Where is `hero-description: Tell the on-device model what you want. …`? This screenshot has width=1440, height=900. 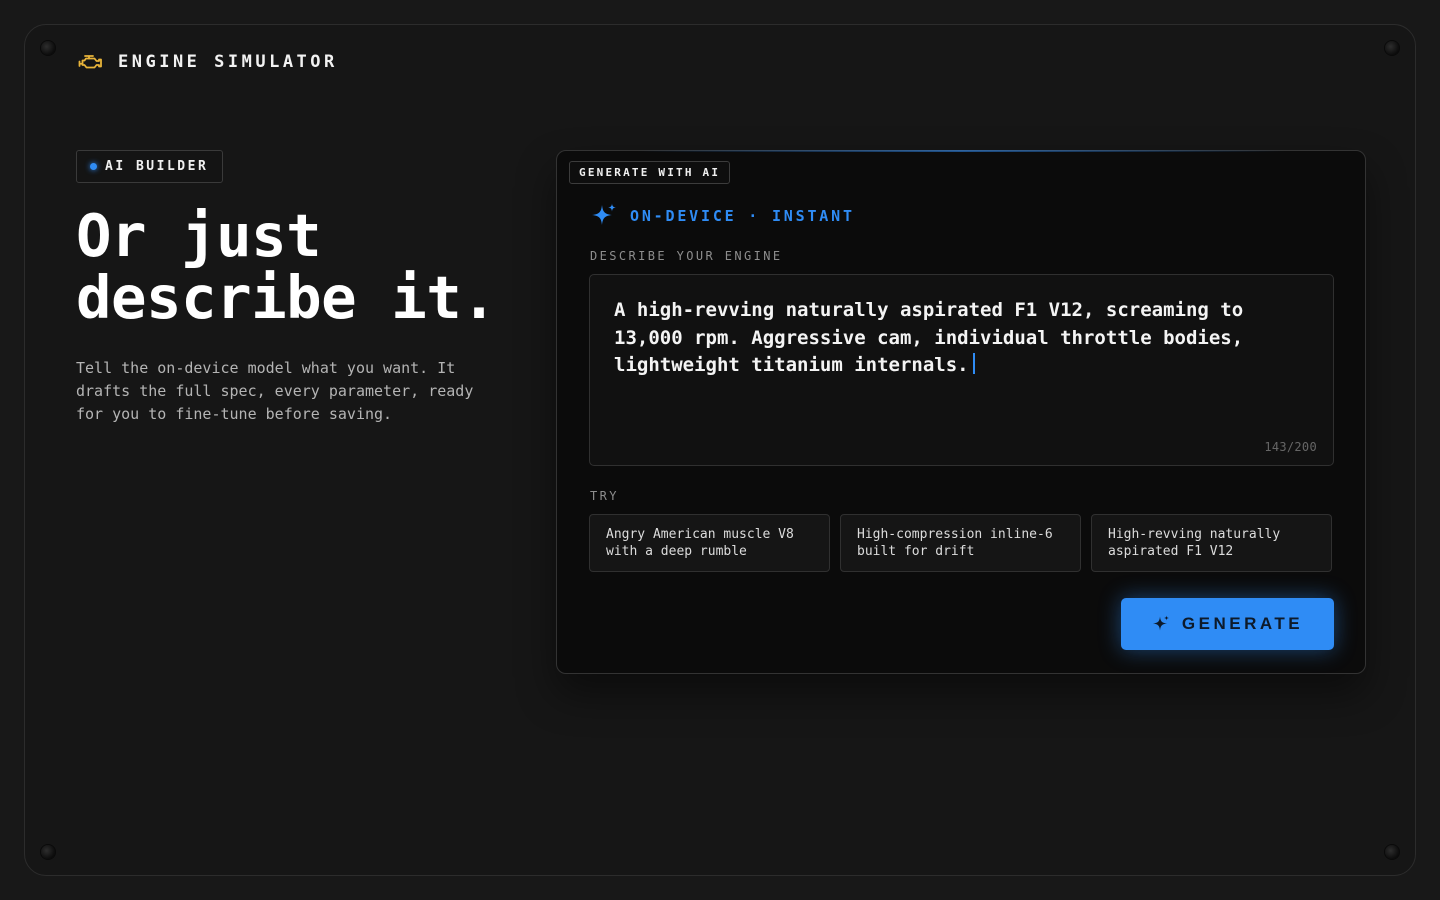 hero-description: Tell the on-device model what you want. … is located at coordinates (275, 391).